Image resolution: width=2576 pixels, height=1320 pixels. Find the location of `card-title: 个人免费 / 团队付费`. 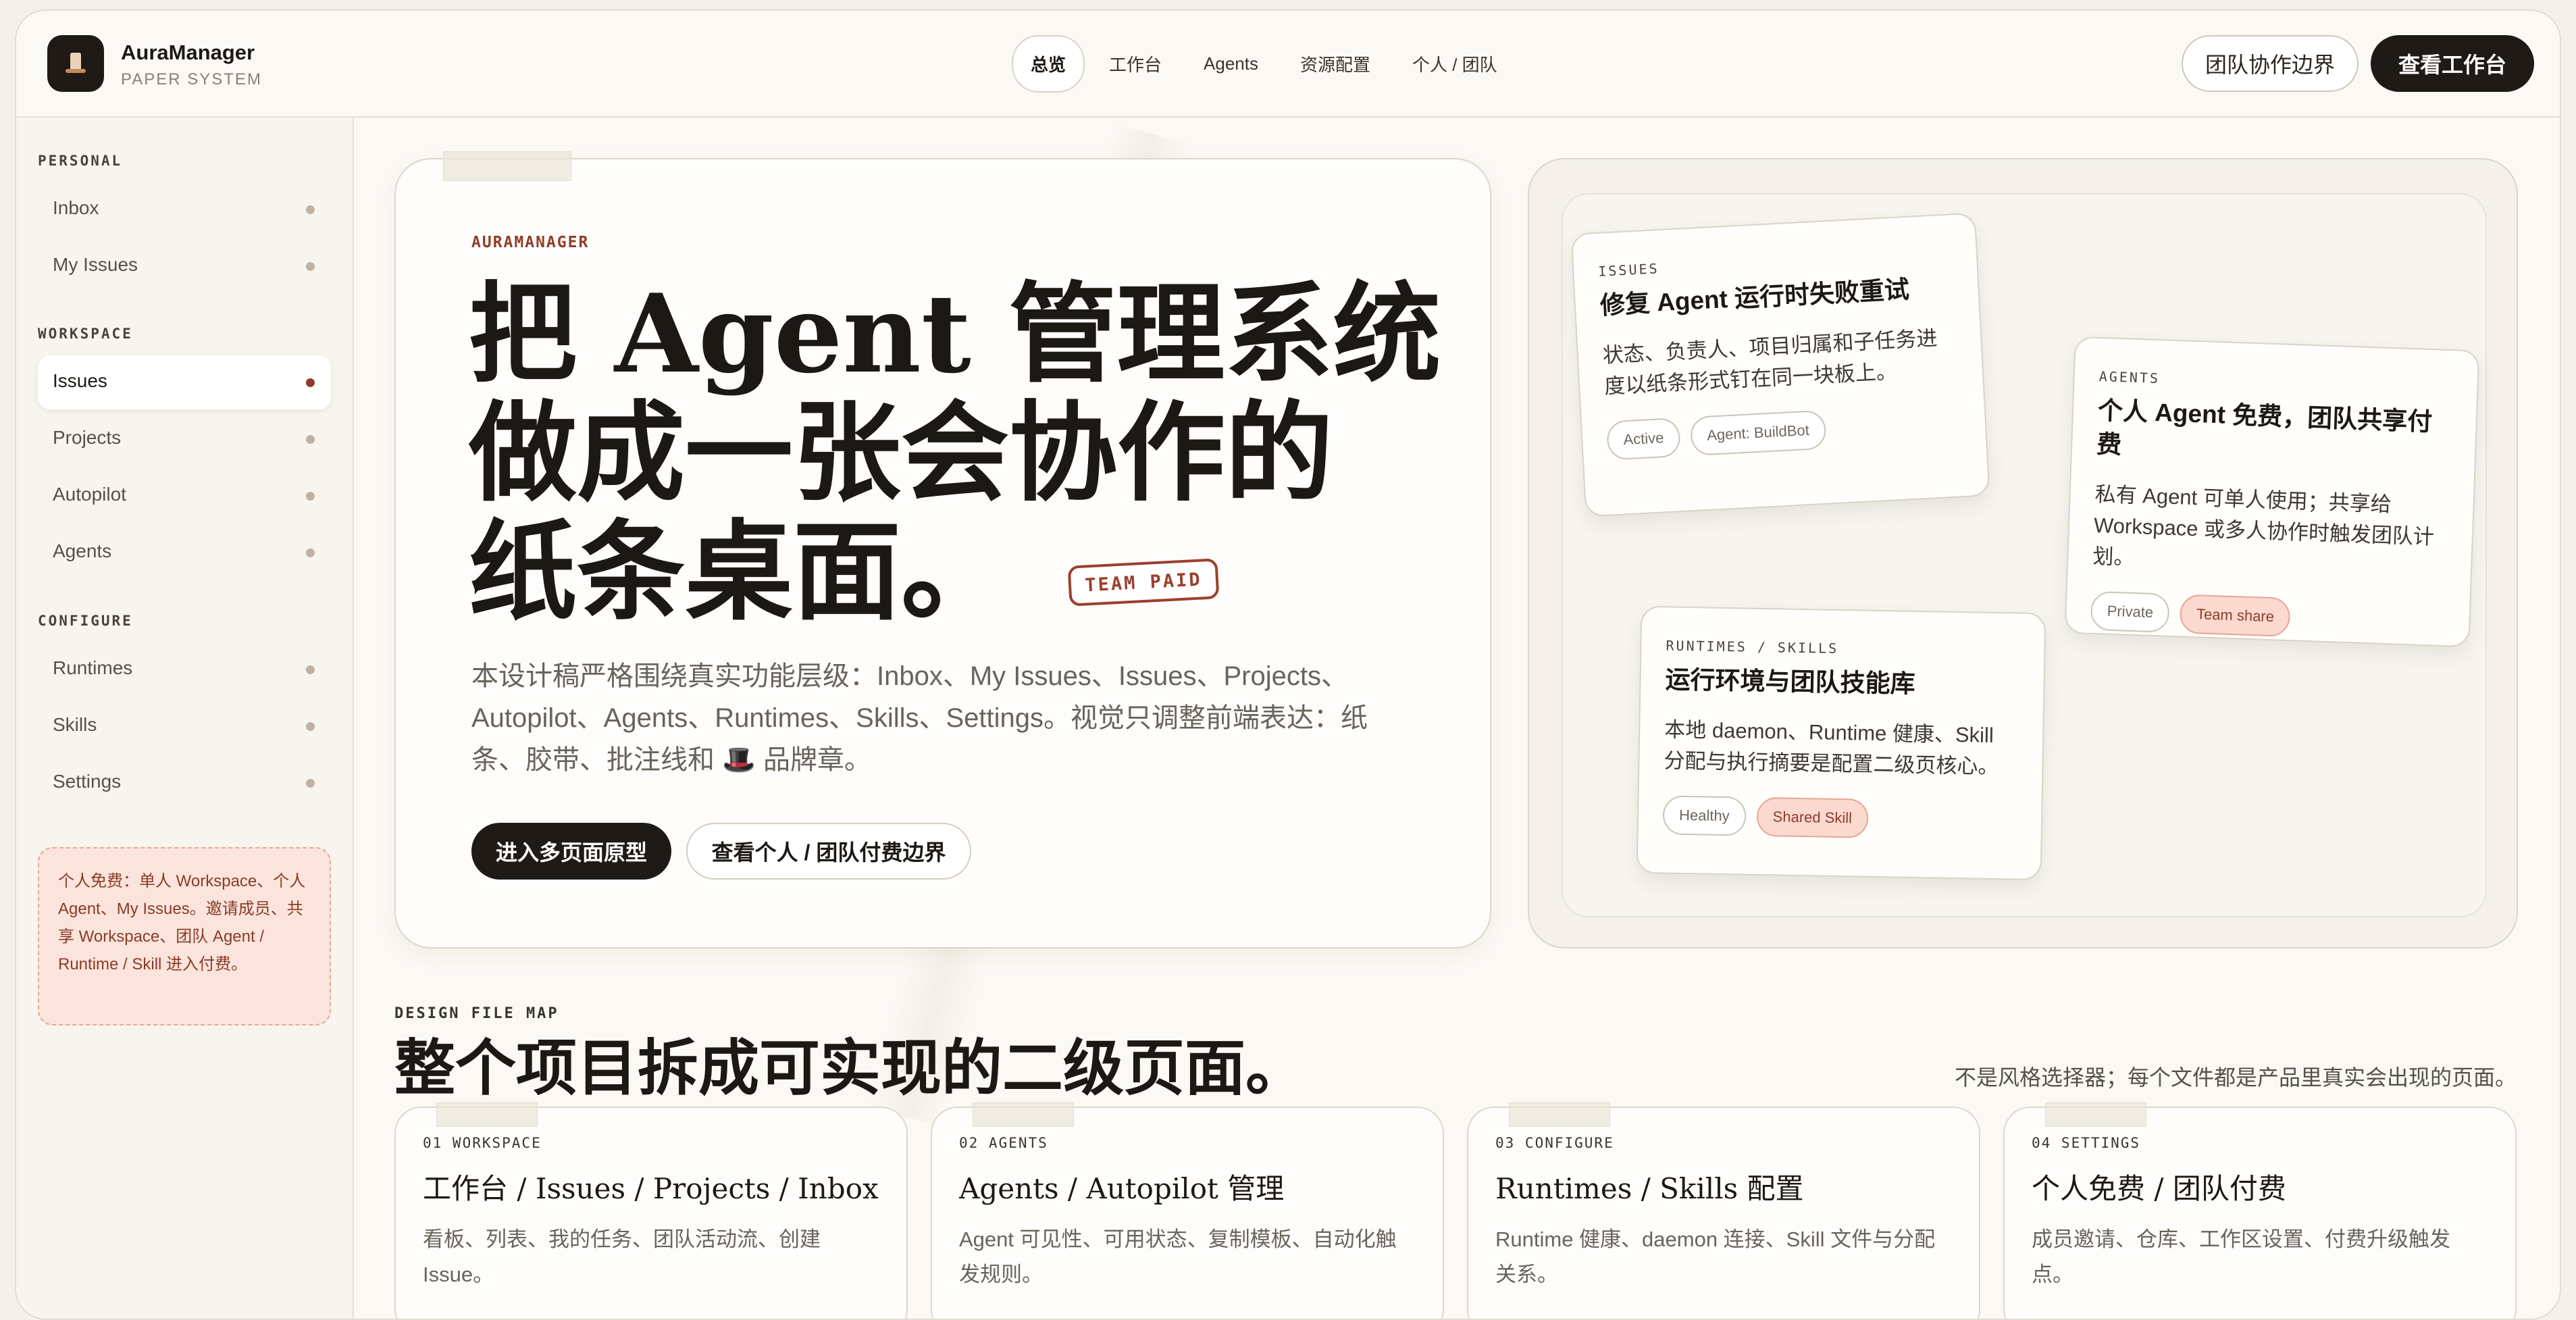

card-title: 个人免费 / 团队付费 is located at coordinates (2159, 1188).